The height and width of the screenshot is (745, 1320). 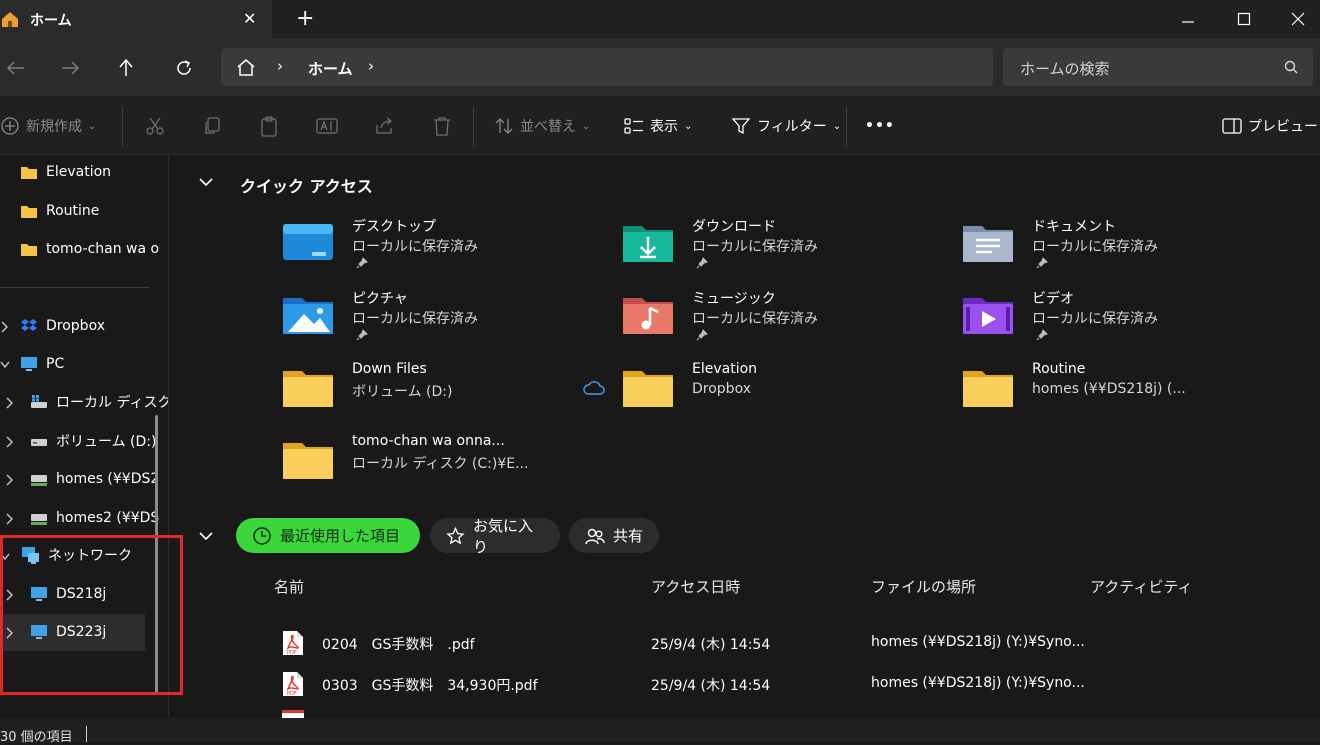 I want to click on filter-icon, so click(x=741, y=126).